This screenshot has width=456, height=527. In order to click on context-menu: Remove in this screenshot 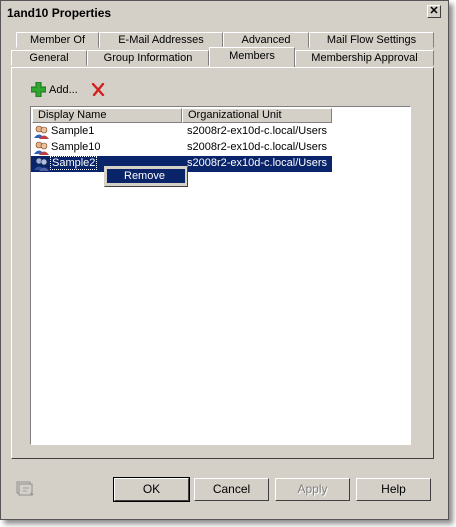, I will do `click(146, 176)`.